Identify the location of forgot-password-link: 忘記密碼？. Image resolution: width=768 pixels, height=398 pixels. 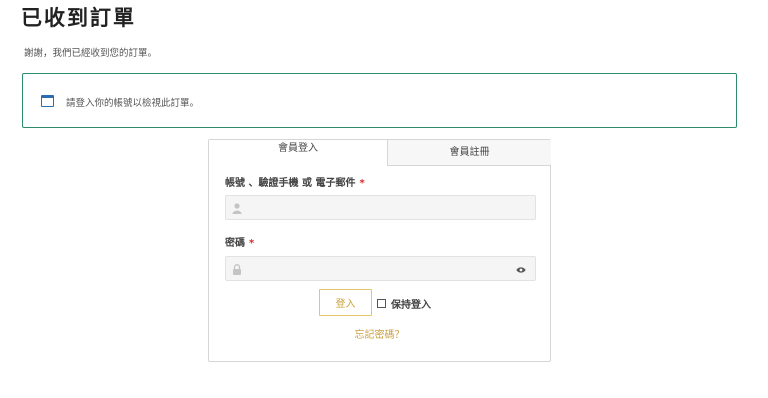
(379, 333).